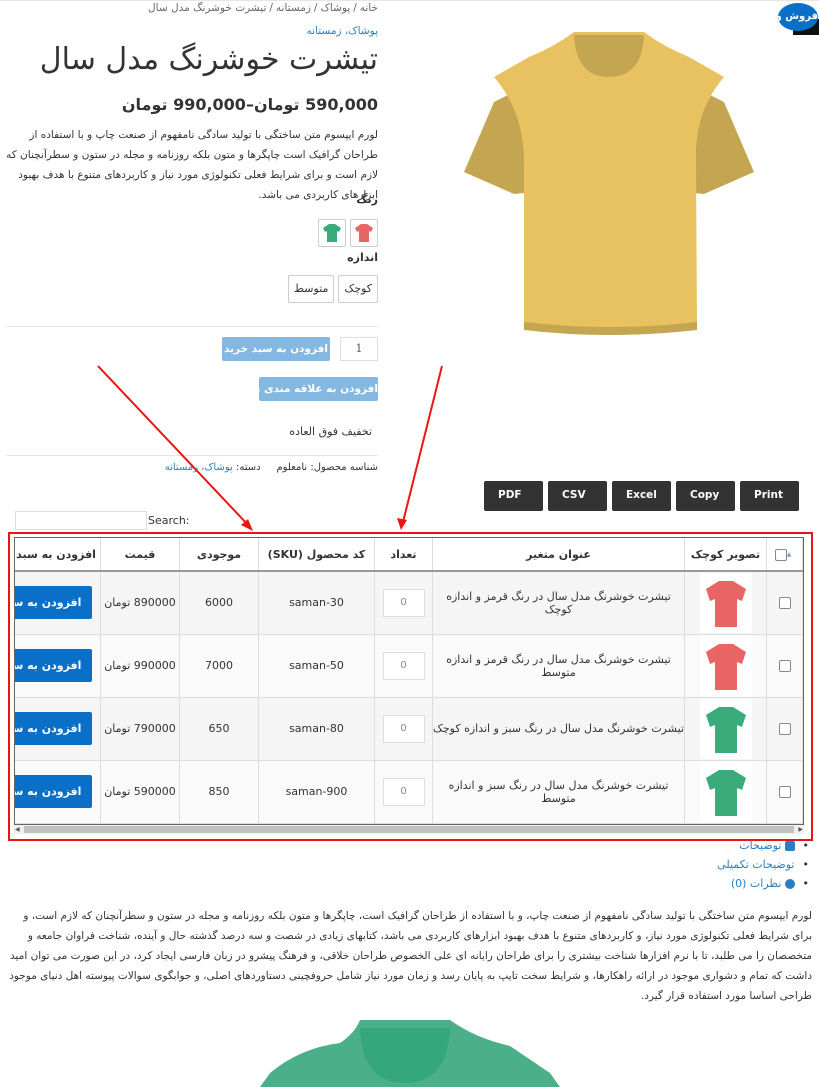 Image resolution: width=819 pixels, height=1087 pixels. I want to click on sku-label: شناسه محصول:, so click(344, 467).